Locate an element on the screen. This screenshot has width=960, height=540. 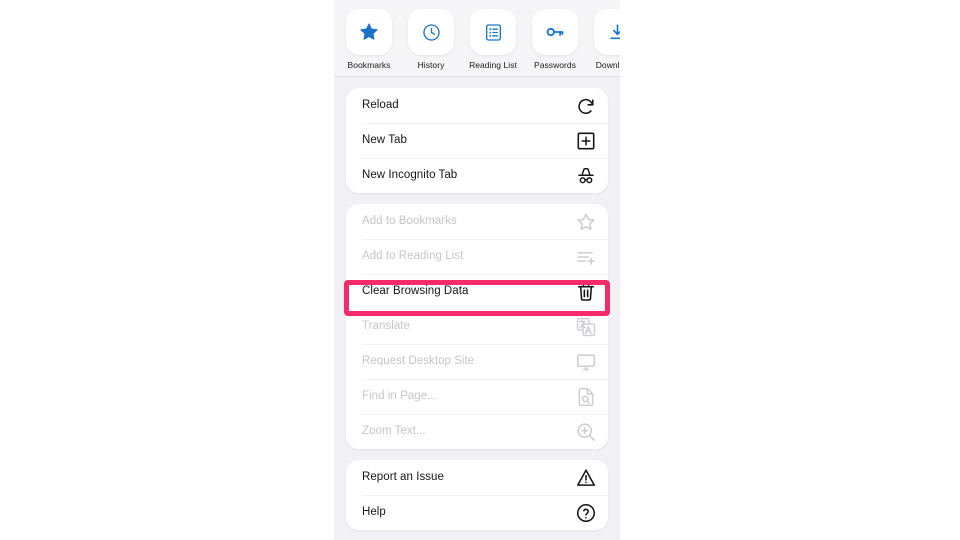
reload-icon is located at coordinates (585, 105).